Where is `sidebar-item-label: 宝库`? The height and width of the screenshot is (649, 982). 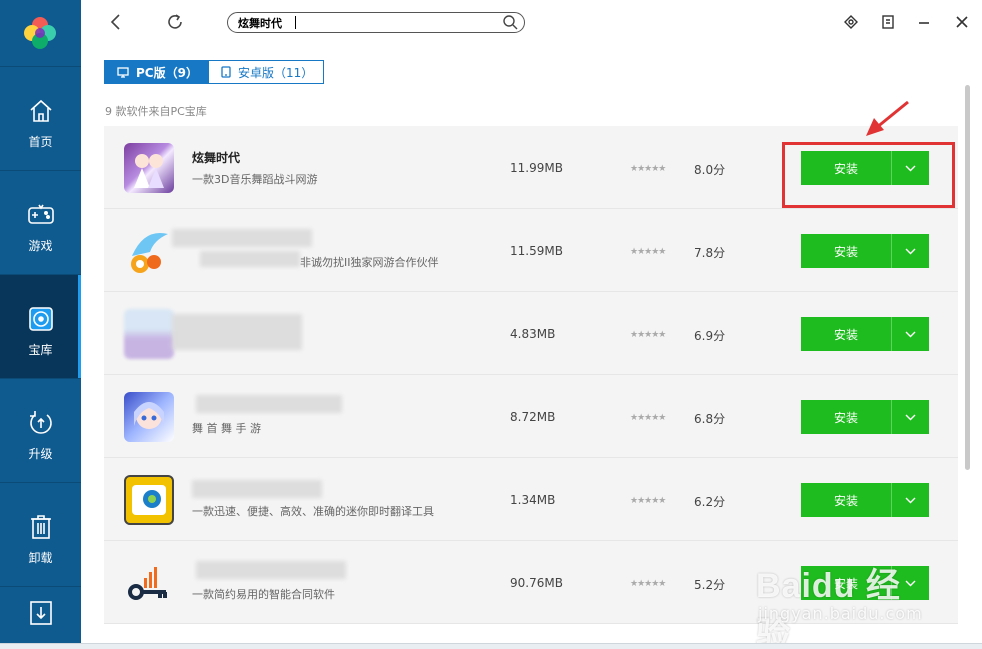
sidebar-item-label: 宝库 is located at coordinates (40, 350).